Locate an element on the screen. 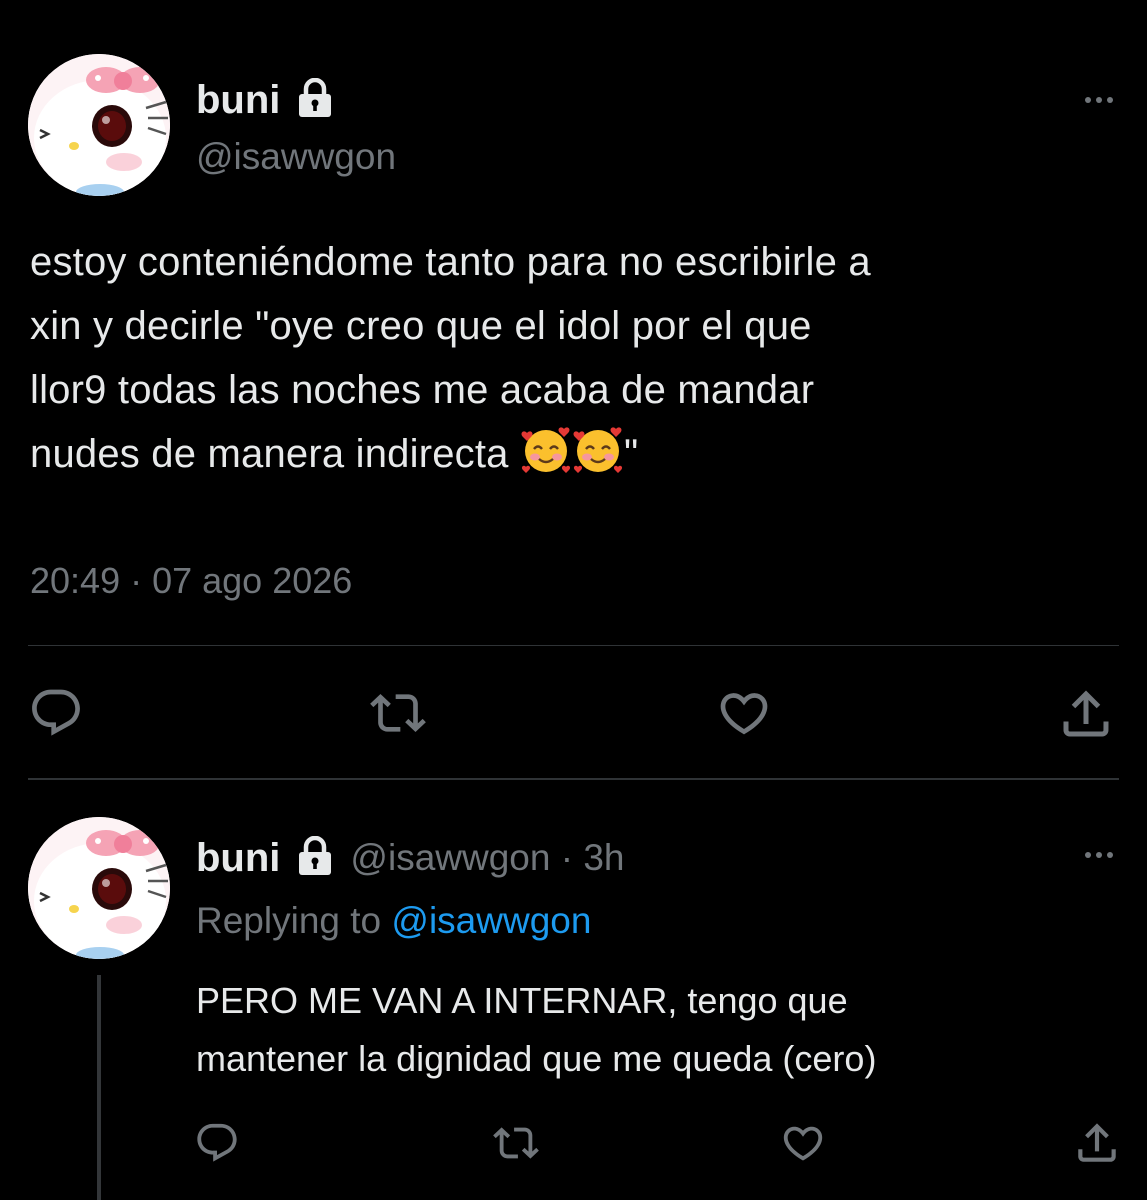  tweet-timestamp: 20:49 · 07 ago 2026 is located at coordinates (191, 581).